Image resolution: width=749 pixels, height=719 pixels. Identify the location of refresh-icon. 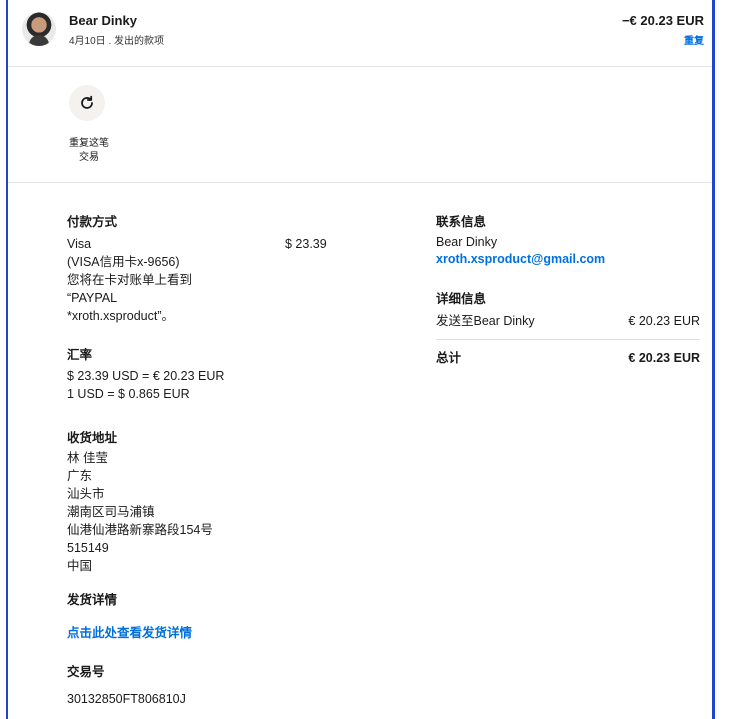
(87, 102).